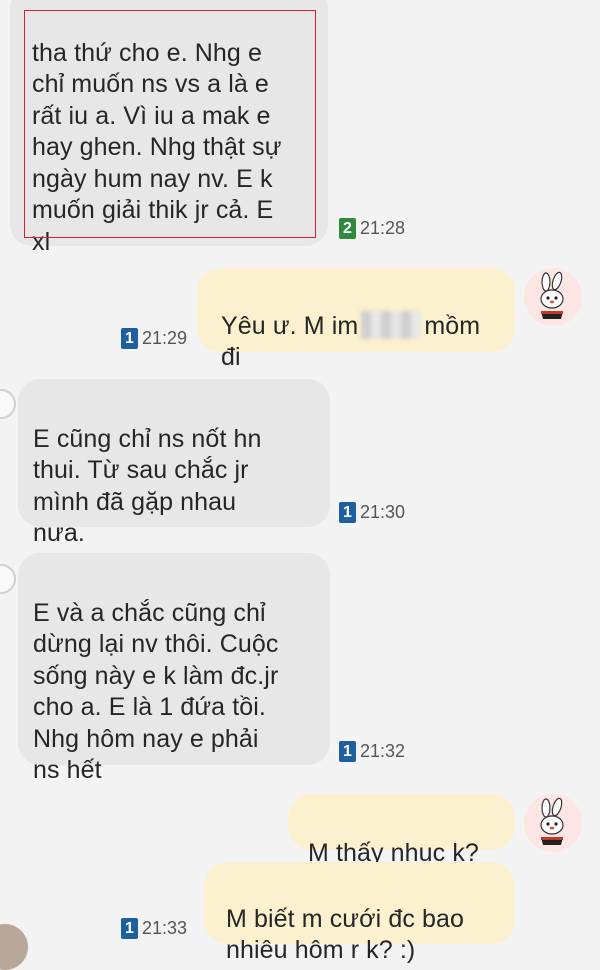  What do you see at coordinates (165, 928) in the screenshot?
I see `message-time: 21:33` at bounding box center [165, 928].